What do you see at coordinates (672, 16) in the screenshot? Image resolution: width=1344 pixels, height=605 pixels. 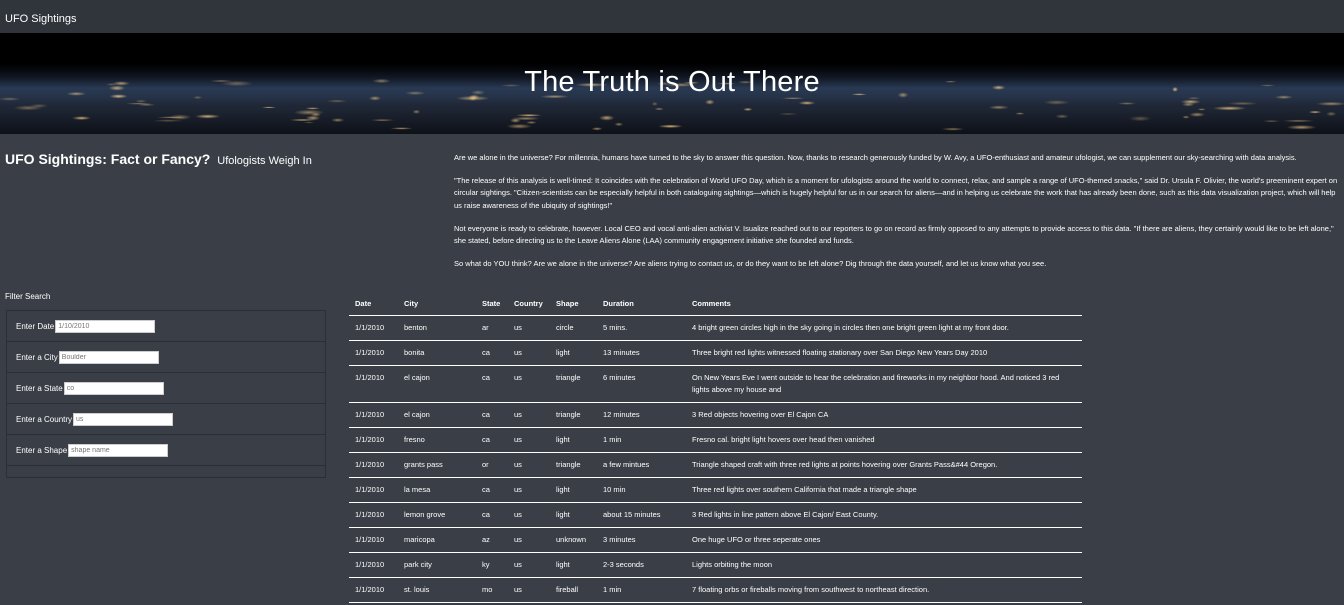 I see `navbar: UFO Sightings` at bounding box center [672, 16].